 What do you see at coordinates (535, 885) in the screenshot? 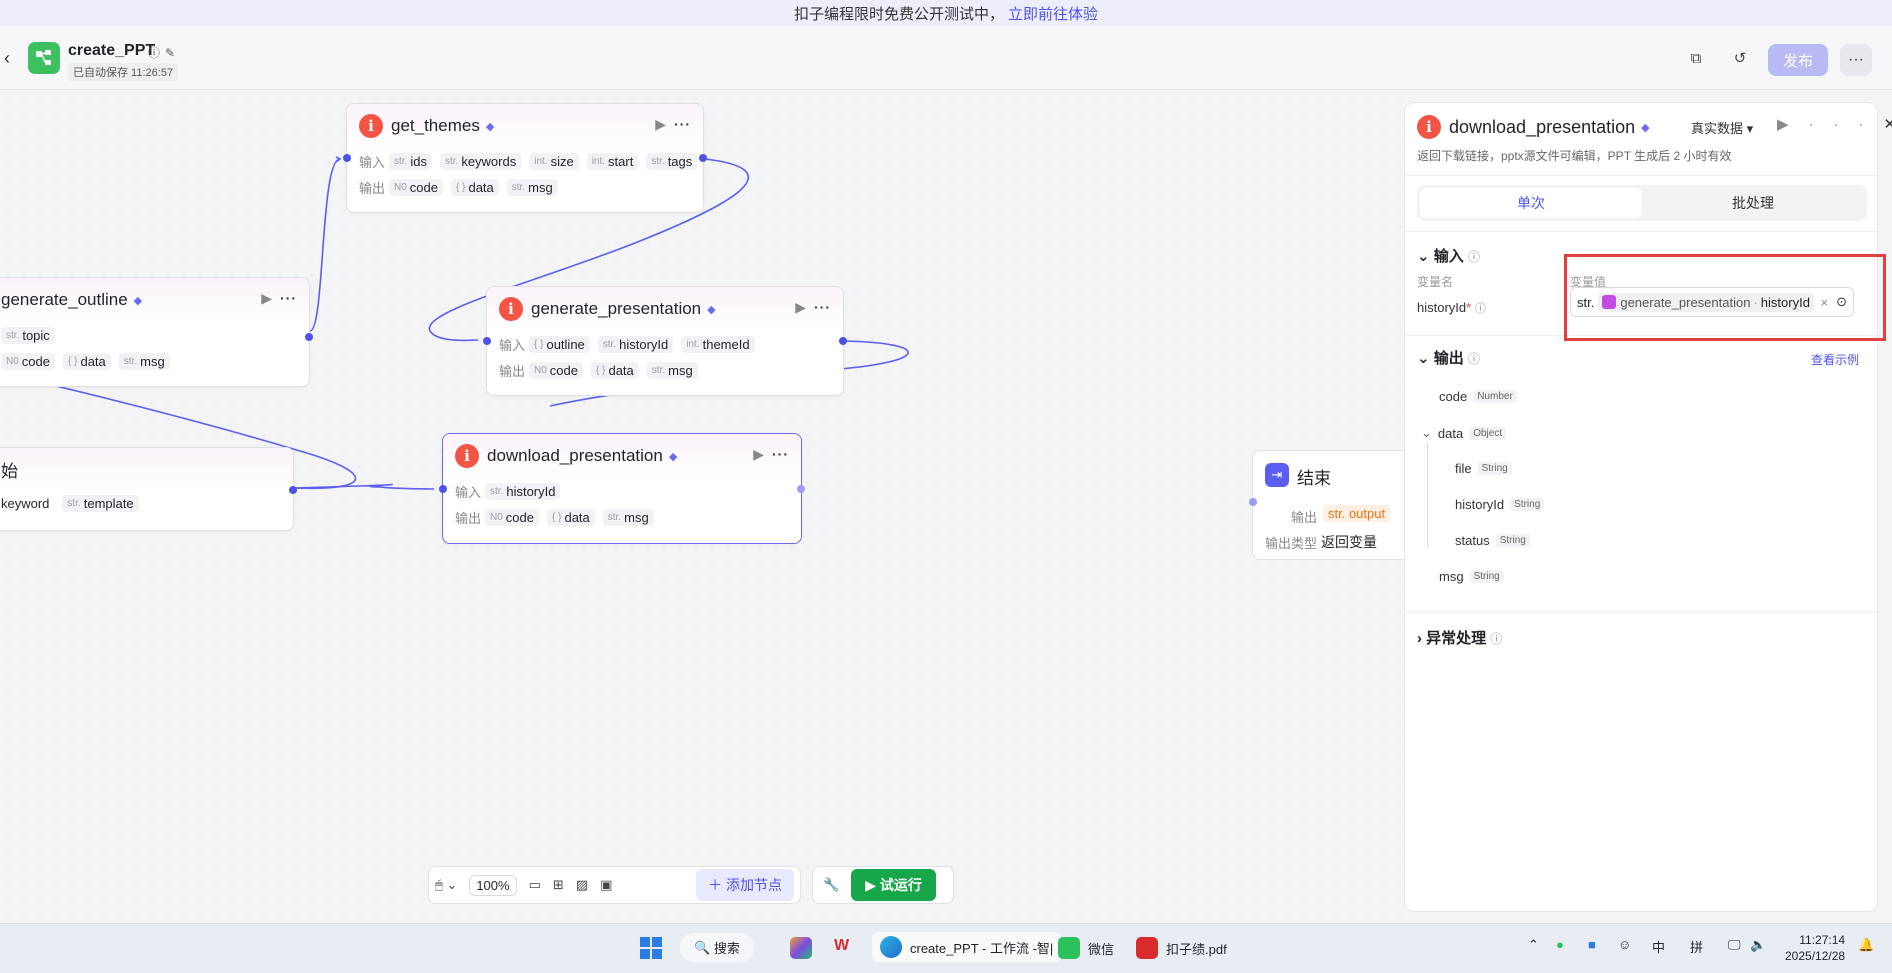
I see `comment-icon: ▭` at bounding box center [535, 885].